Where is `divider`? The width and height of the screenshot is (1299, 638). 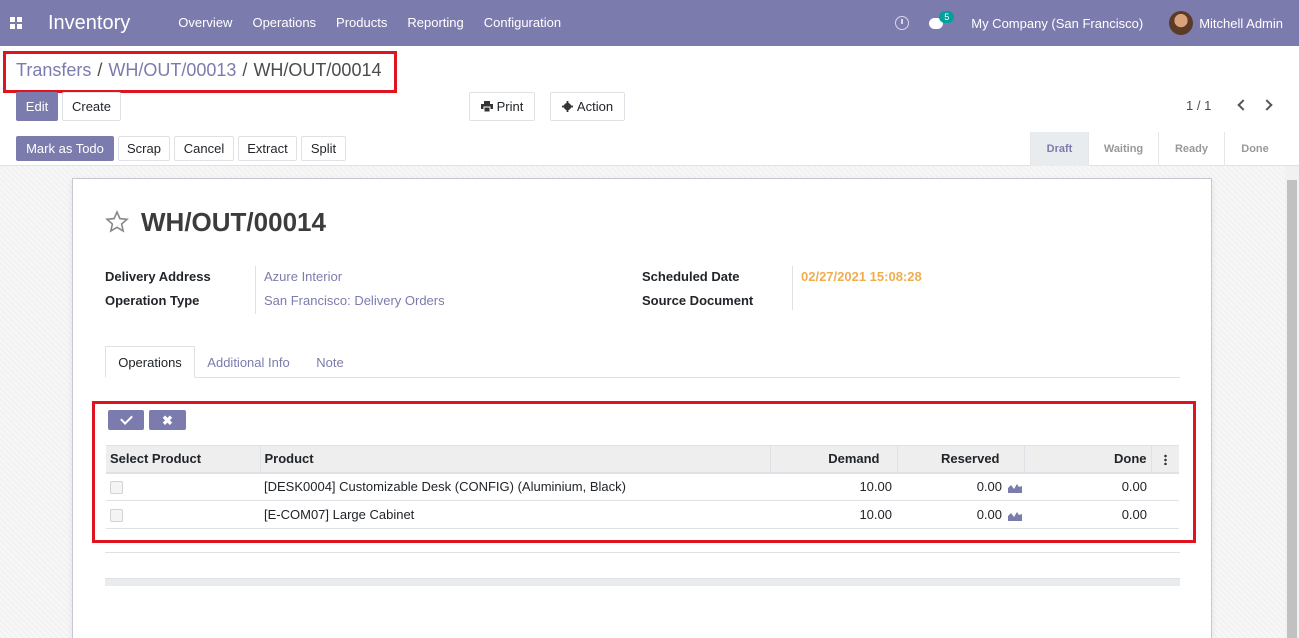 divider is located at coordinates (642, 552).